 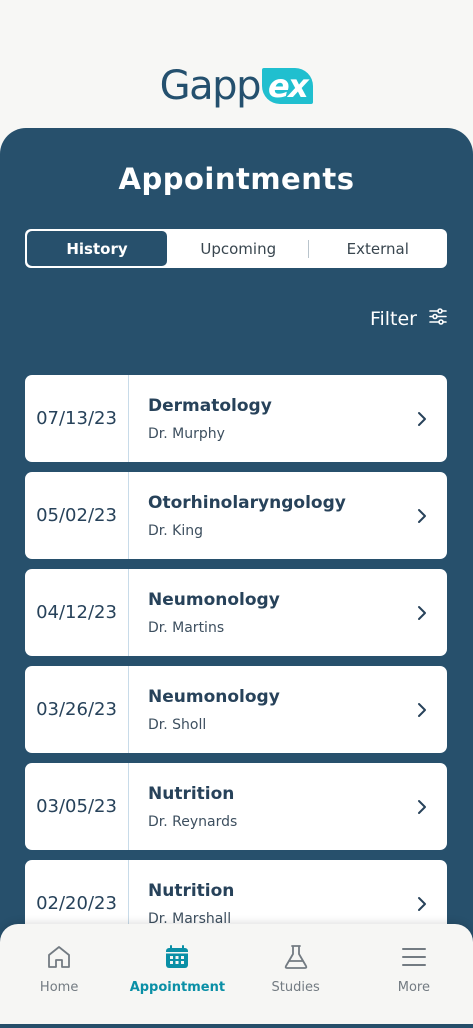 I want to click on appointment-doctor: Dr. Sholl, so click(x=177, y=724).